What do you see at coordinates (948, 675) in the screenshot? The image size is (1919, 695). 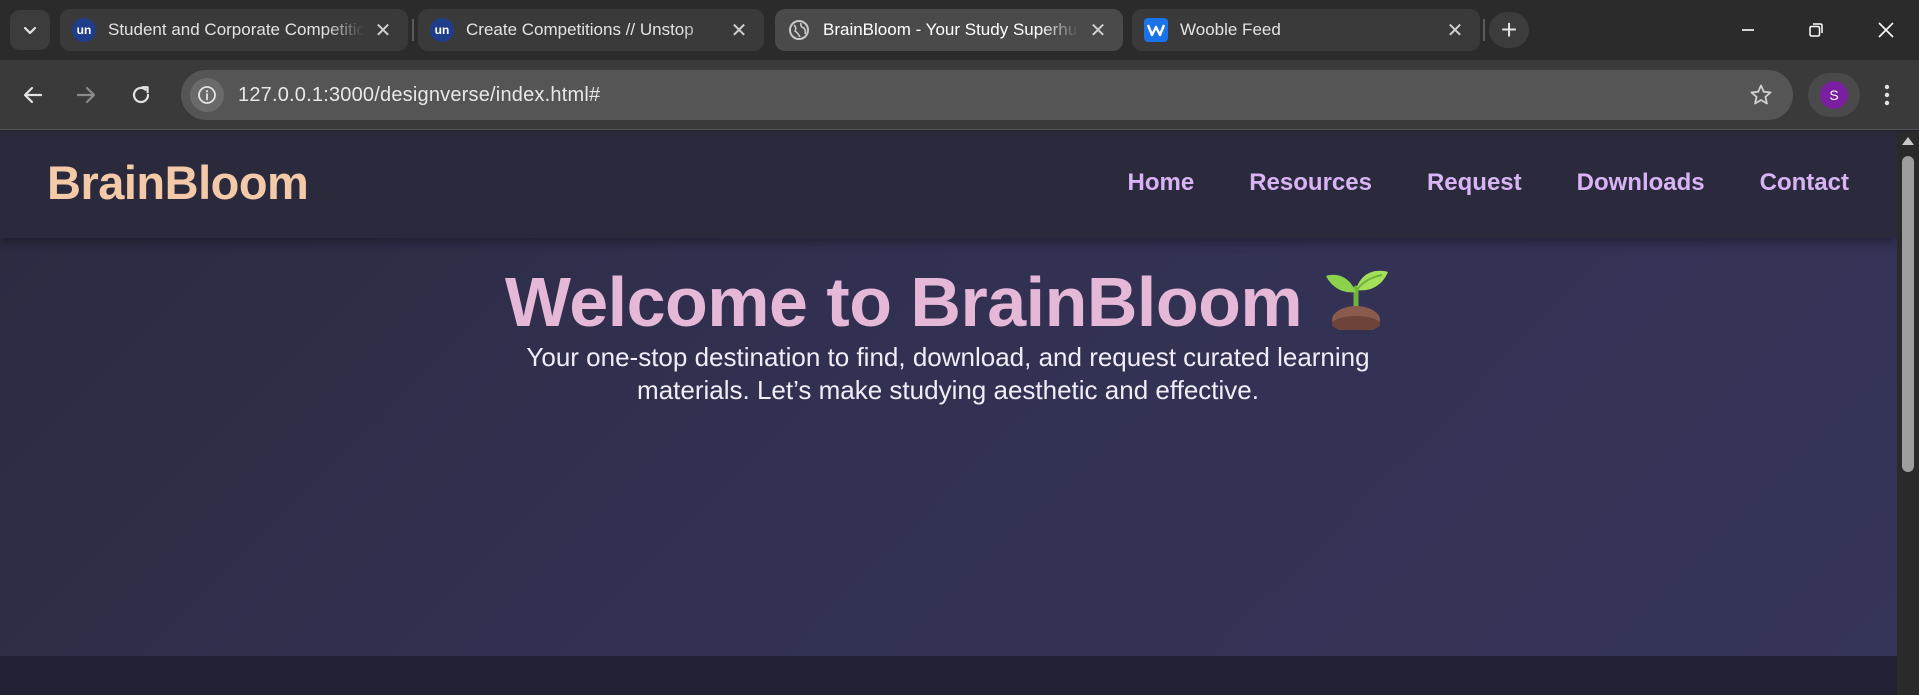 I see `next-section` at bounding box center [948, 675].